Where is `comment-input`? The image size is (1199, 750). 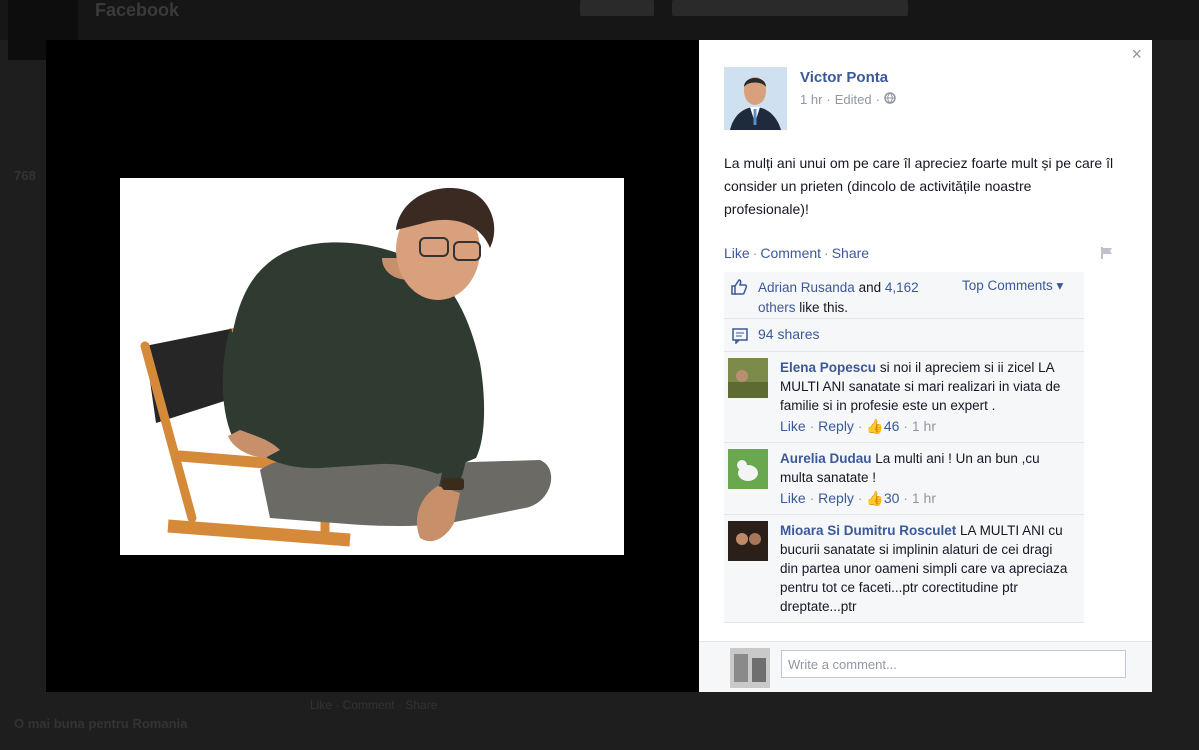 comment-input is located at coordinates (953, 664).